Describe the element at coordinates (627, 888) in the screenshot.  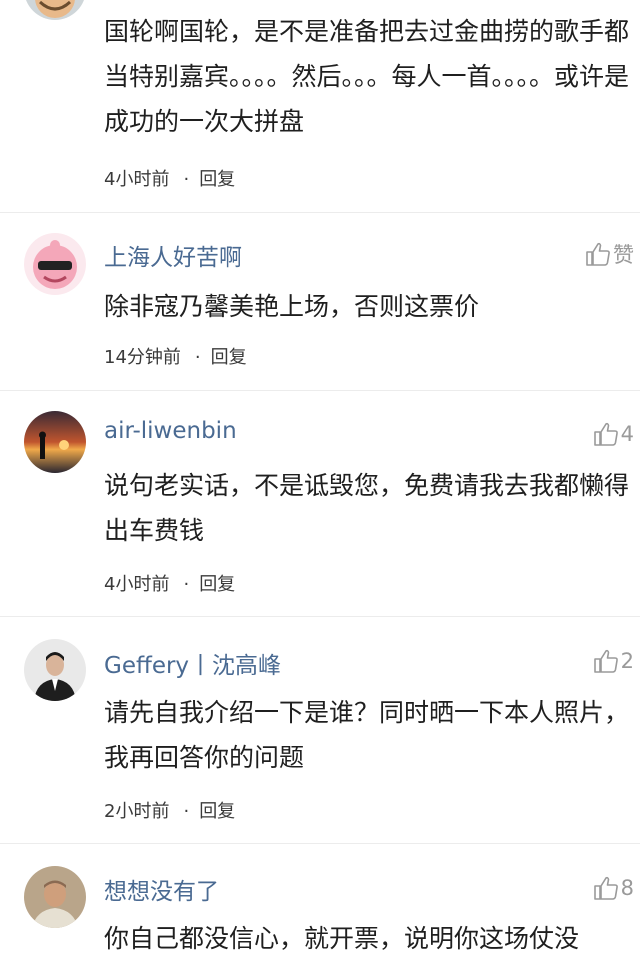
I see `like-count: 8` at that location.